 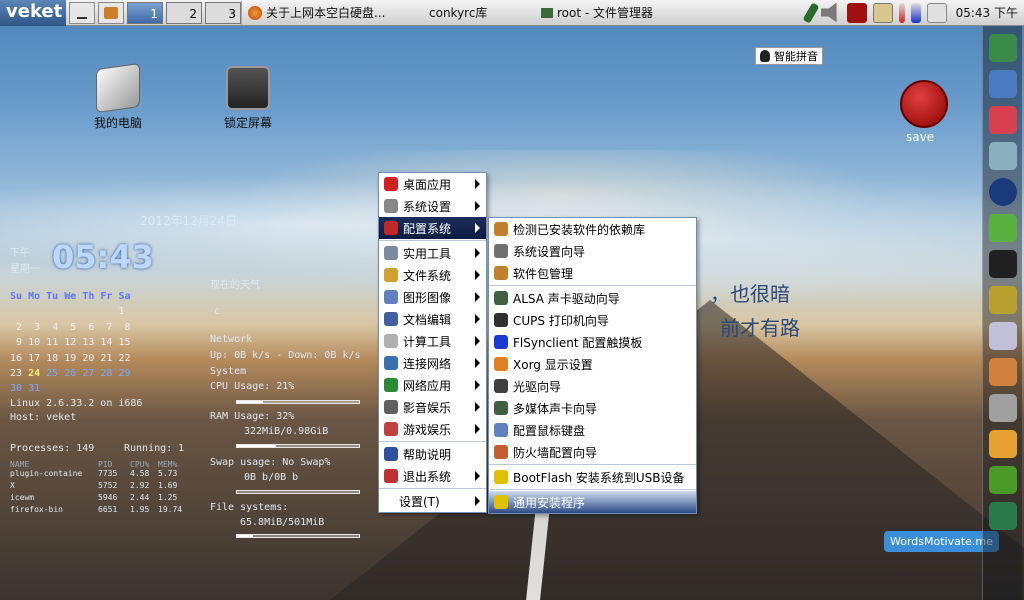 What do you see at coordinates (427, 297) in the screenshot?
I see `menu-item-label: 图形图像` at bounding box center [427, 297].